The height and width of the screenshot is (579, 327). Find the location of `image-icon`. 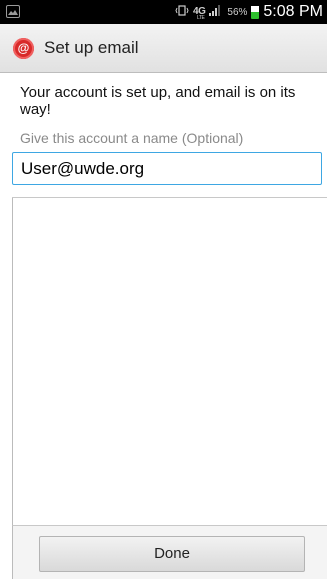

image-icon is located at coordinates (13, 11).